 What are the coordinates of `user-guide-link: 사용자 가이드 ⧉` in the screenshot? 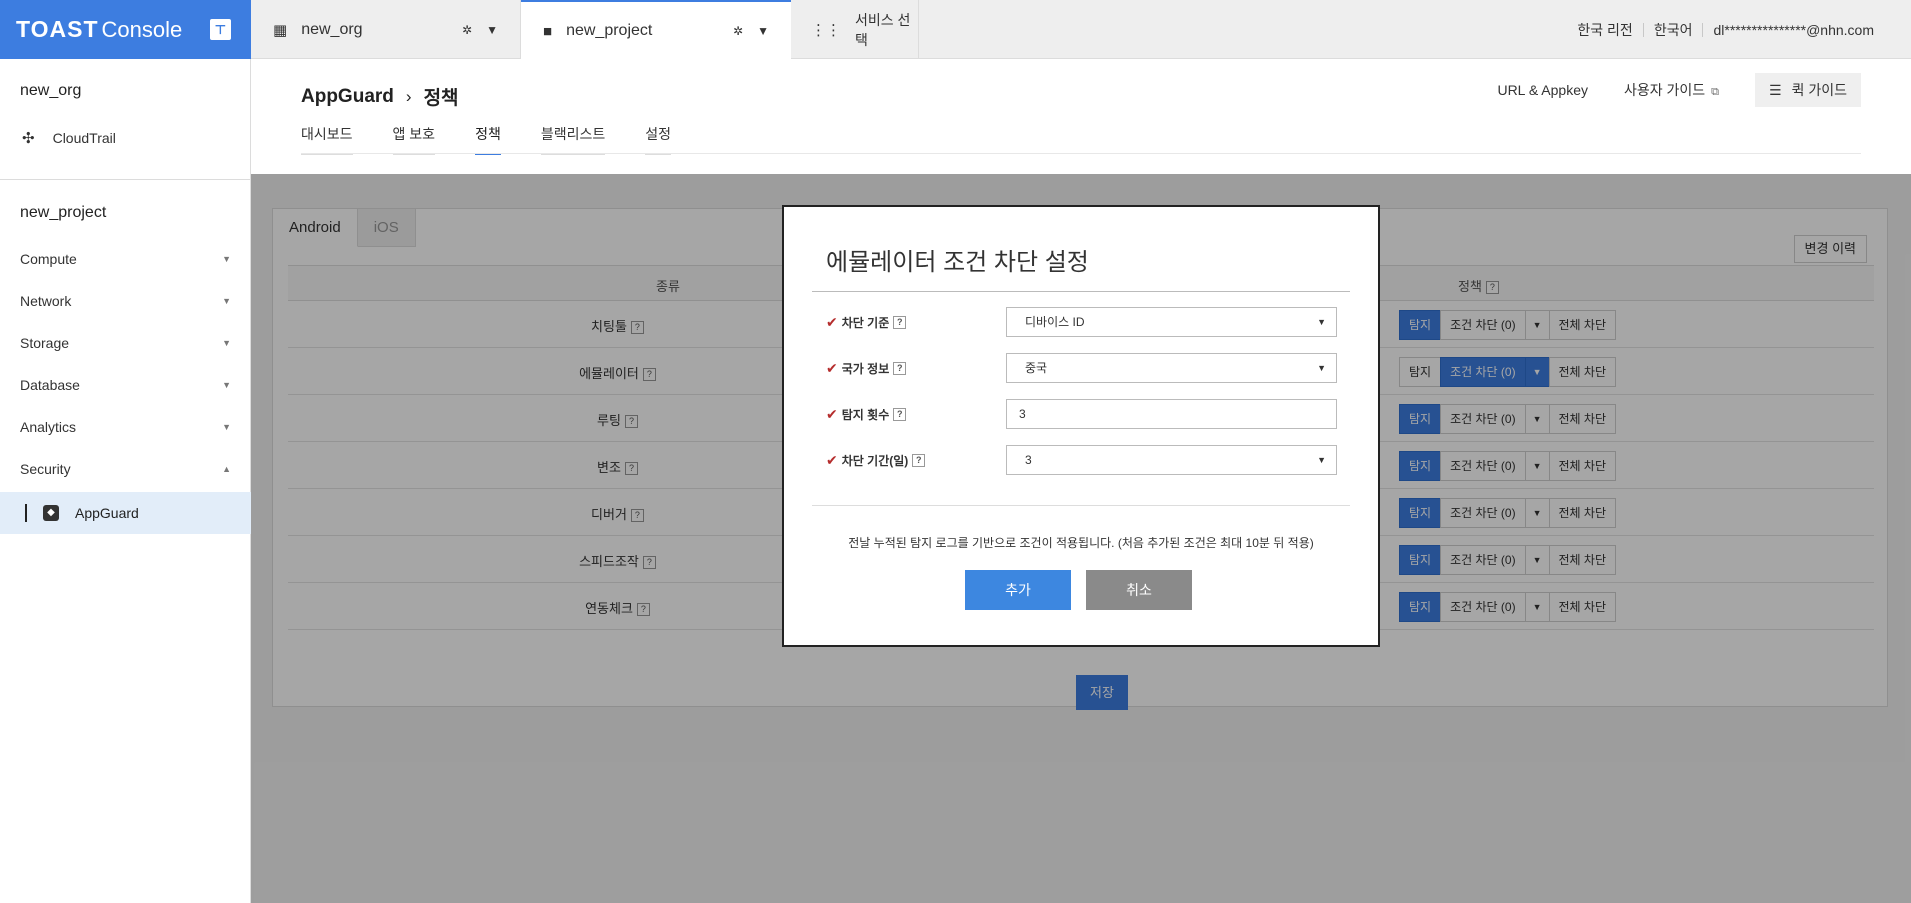 It's located at (1671, 90).